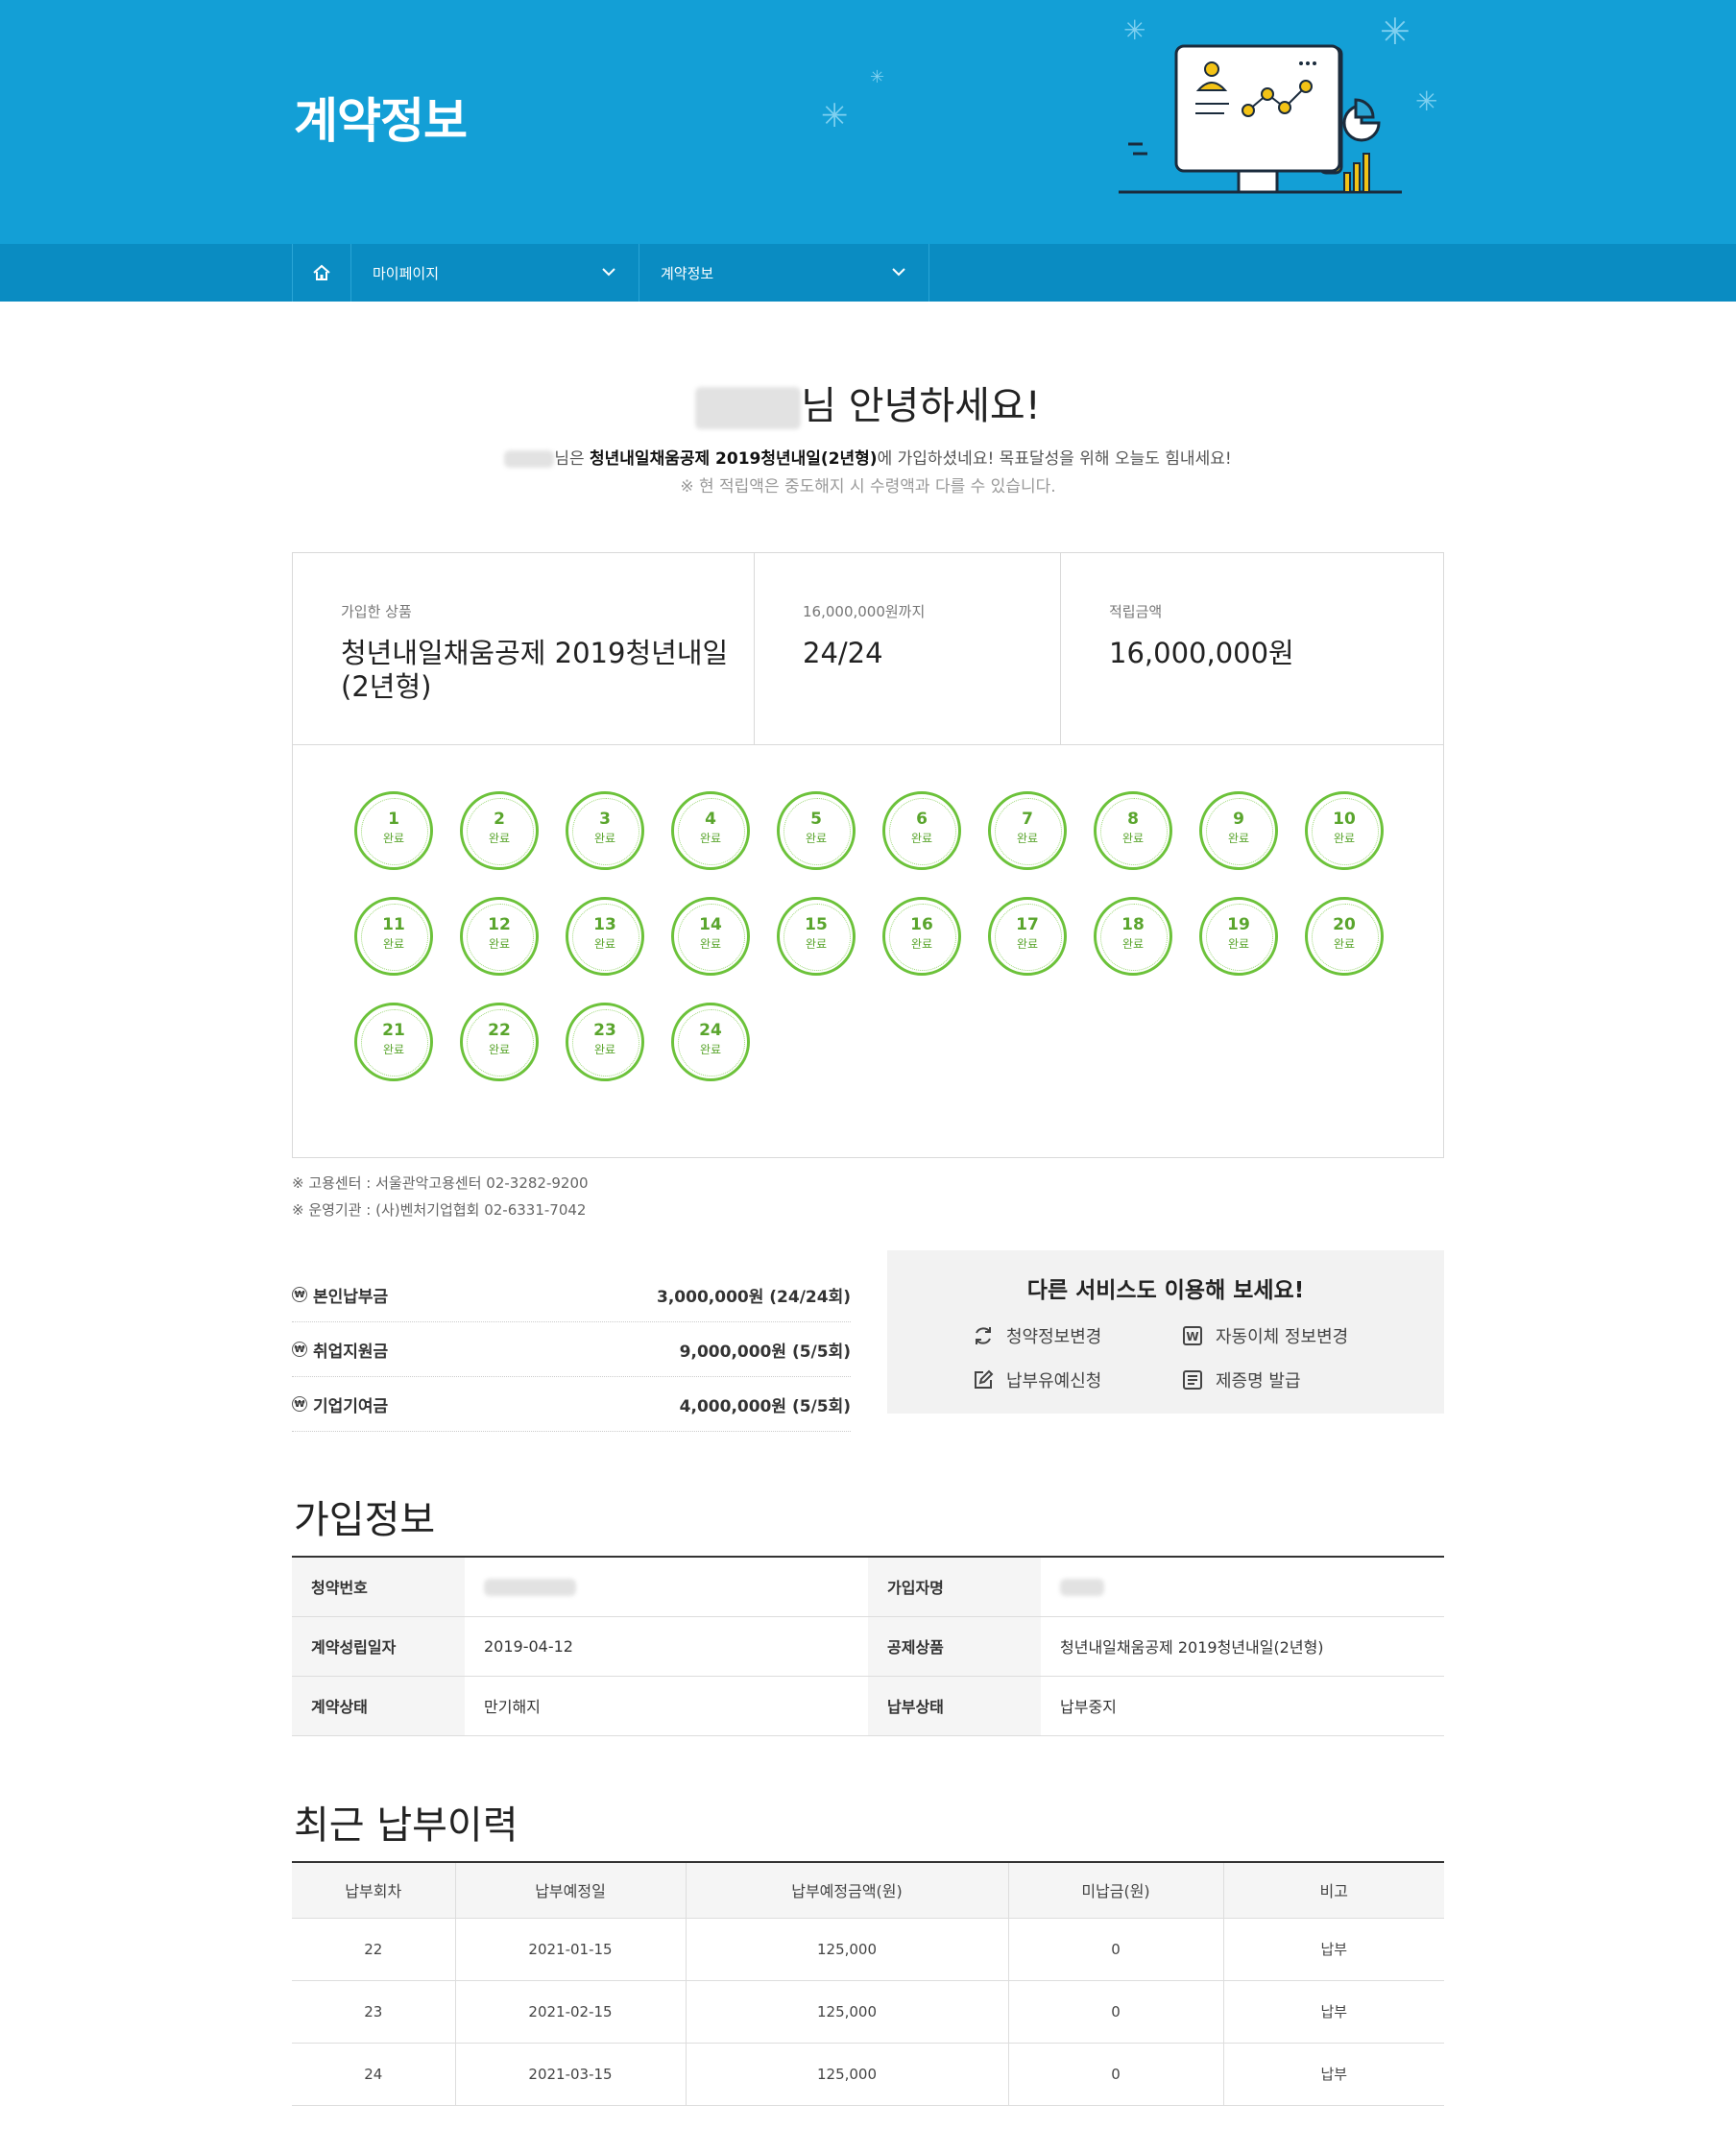  I want to click on table-header-cell: 공제상품, so click(954, 1646).